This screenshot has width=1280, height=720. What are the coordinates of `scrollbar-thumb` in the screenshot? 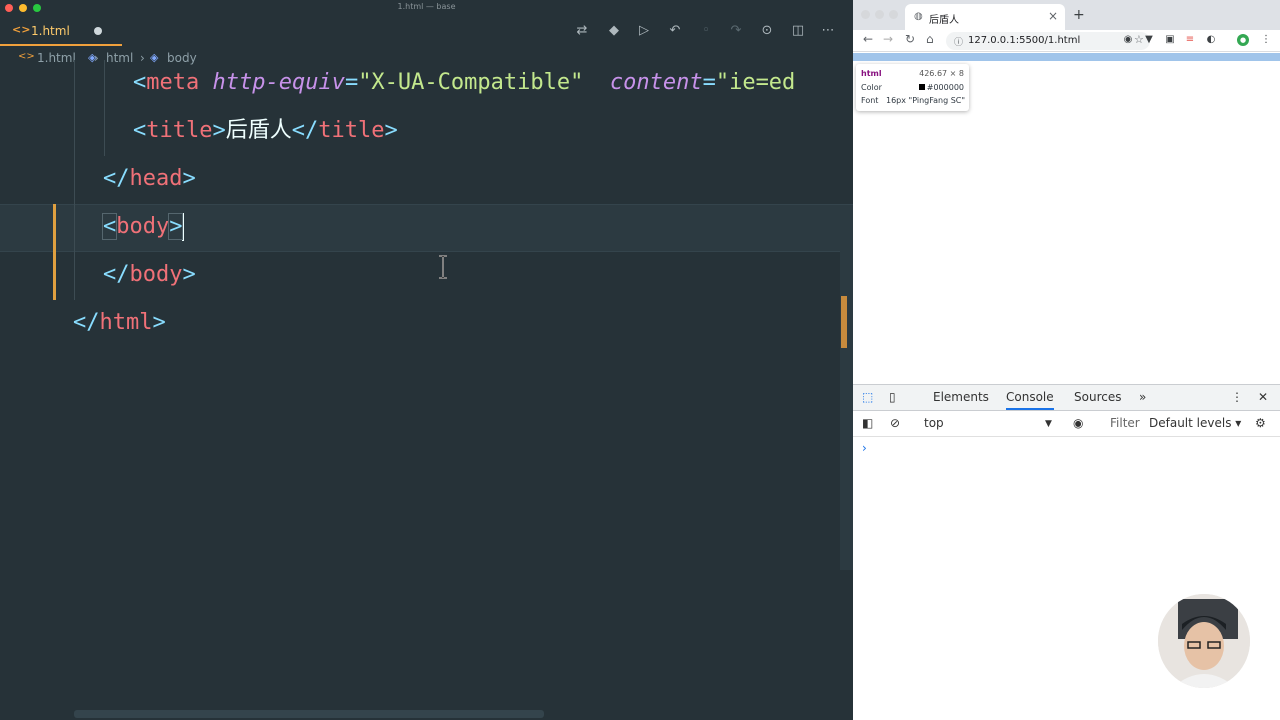 It's located at (844, 322).